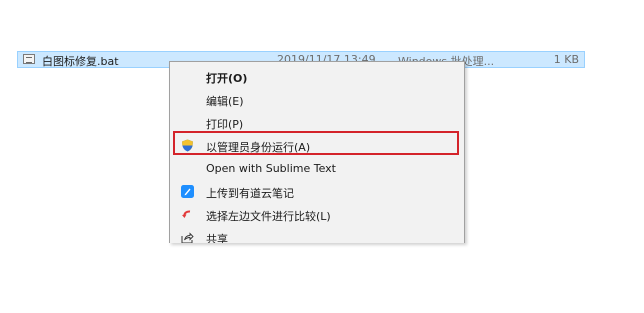 This screenshot has height=313, width=644. What do you see at coordinates (317, 122) in the screenshot?
I see `menu-item-print: 打印(P)` at bounding box center [317, 122].